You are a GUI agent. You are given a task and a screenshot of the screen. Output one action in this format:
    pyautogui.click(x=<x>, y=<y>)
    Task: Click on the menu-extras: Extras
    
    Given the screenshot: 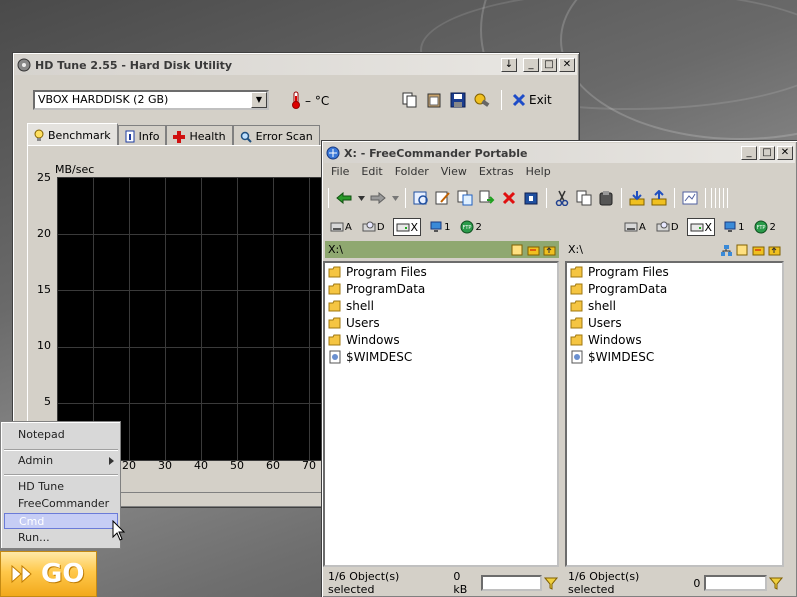 What is the action you would take?
    pyautogui.click(x=496, y=172)
    